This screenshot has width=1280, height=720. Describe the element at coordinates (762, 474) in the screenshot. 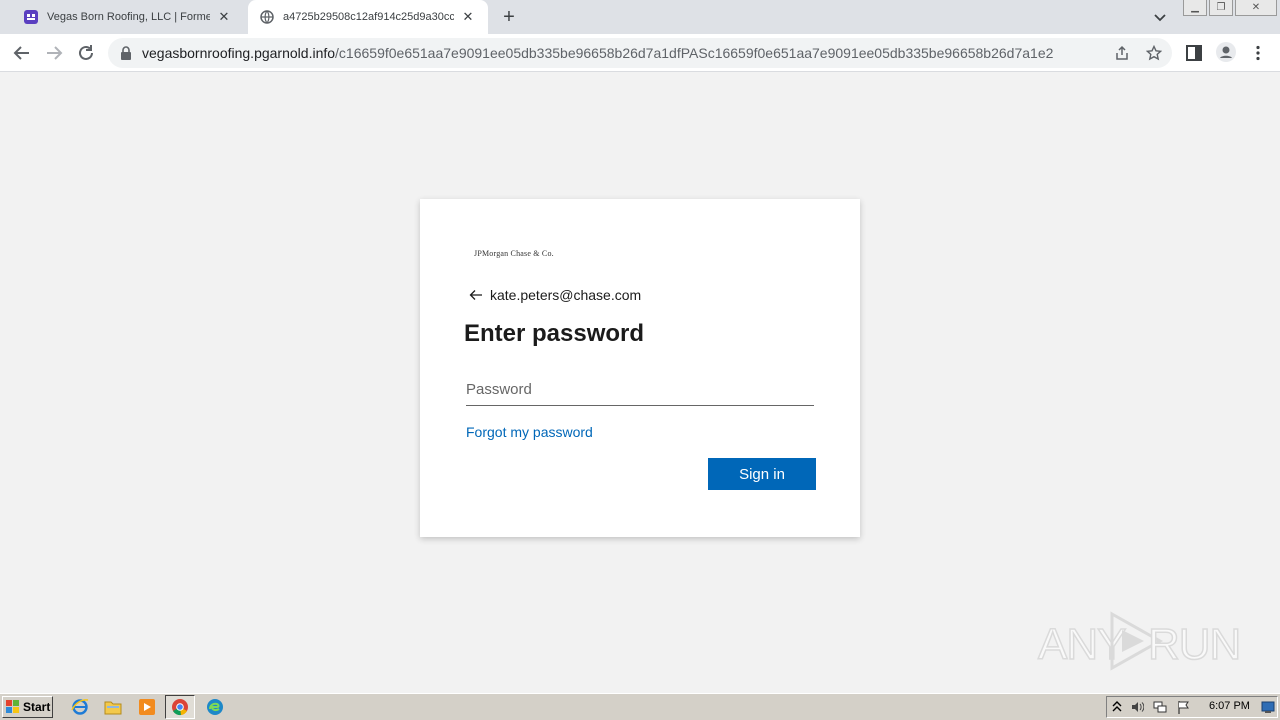

I see `sign-in-button: Sign in` at that location.